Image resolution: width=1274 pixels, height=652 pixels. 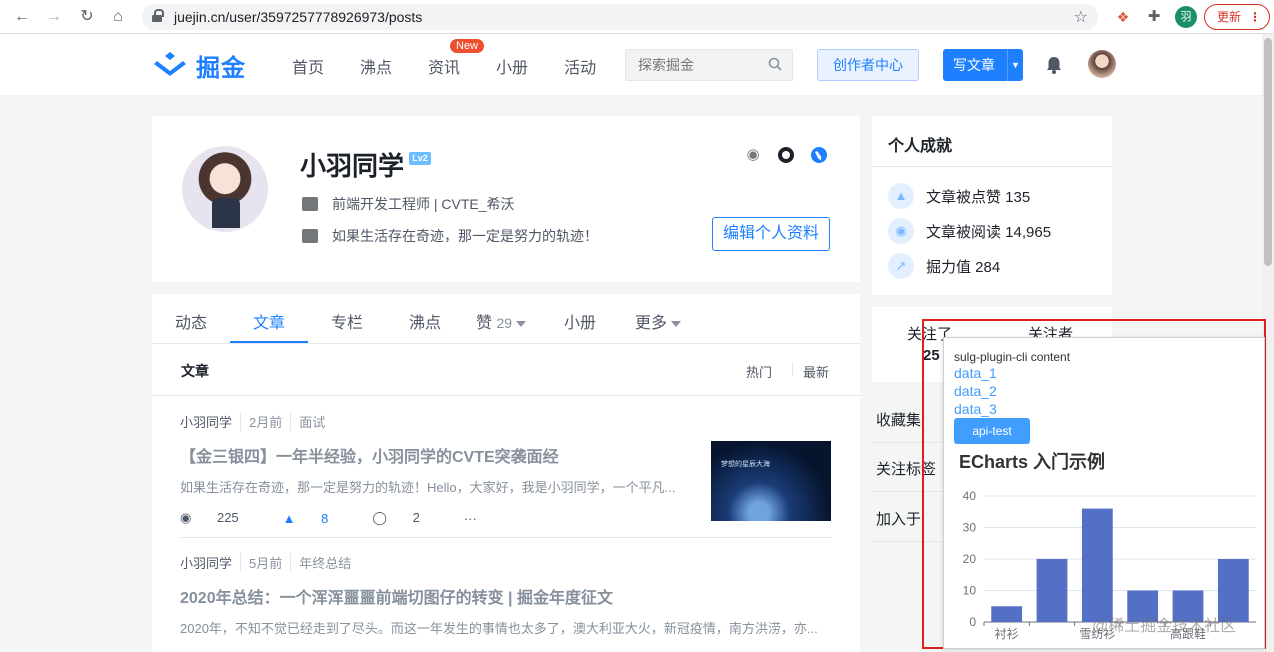 What do you see at coordinates (512, 66) in the screenshot?
I see `nav-books: 小册` at bounding box center [512, 66].